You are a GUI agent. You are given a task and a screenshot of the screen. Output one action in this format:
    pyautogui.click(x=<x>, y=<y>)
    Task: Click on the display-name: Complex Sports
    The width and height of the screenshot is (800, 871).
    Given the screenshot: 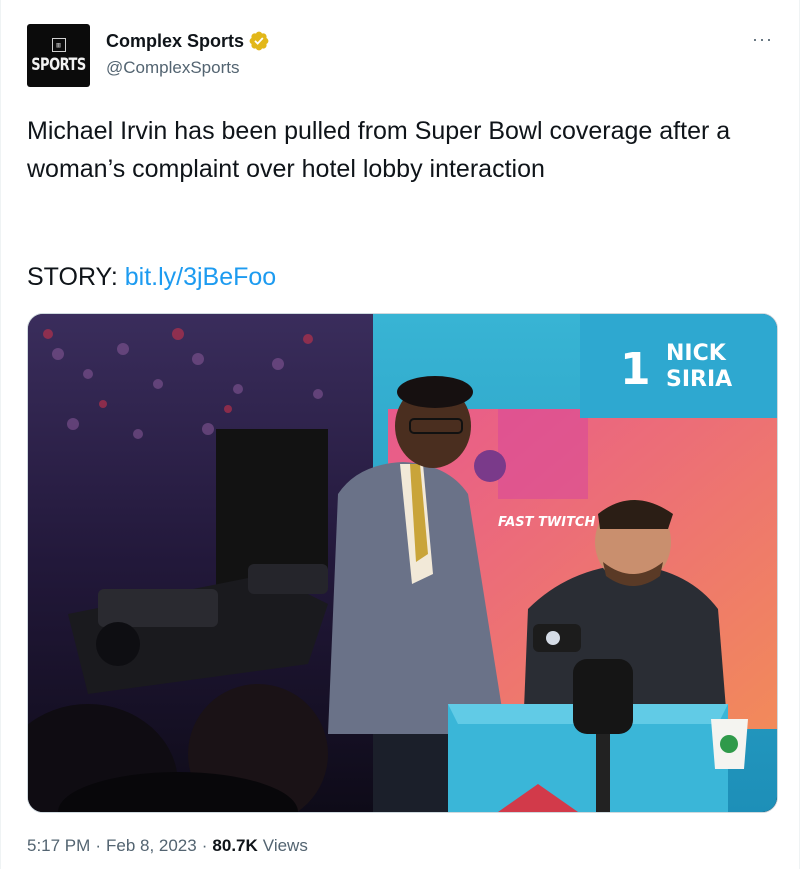 What is the action you would take?
    pyautogui.click(x=175, y=41)
    